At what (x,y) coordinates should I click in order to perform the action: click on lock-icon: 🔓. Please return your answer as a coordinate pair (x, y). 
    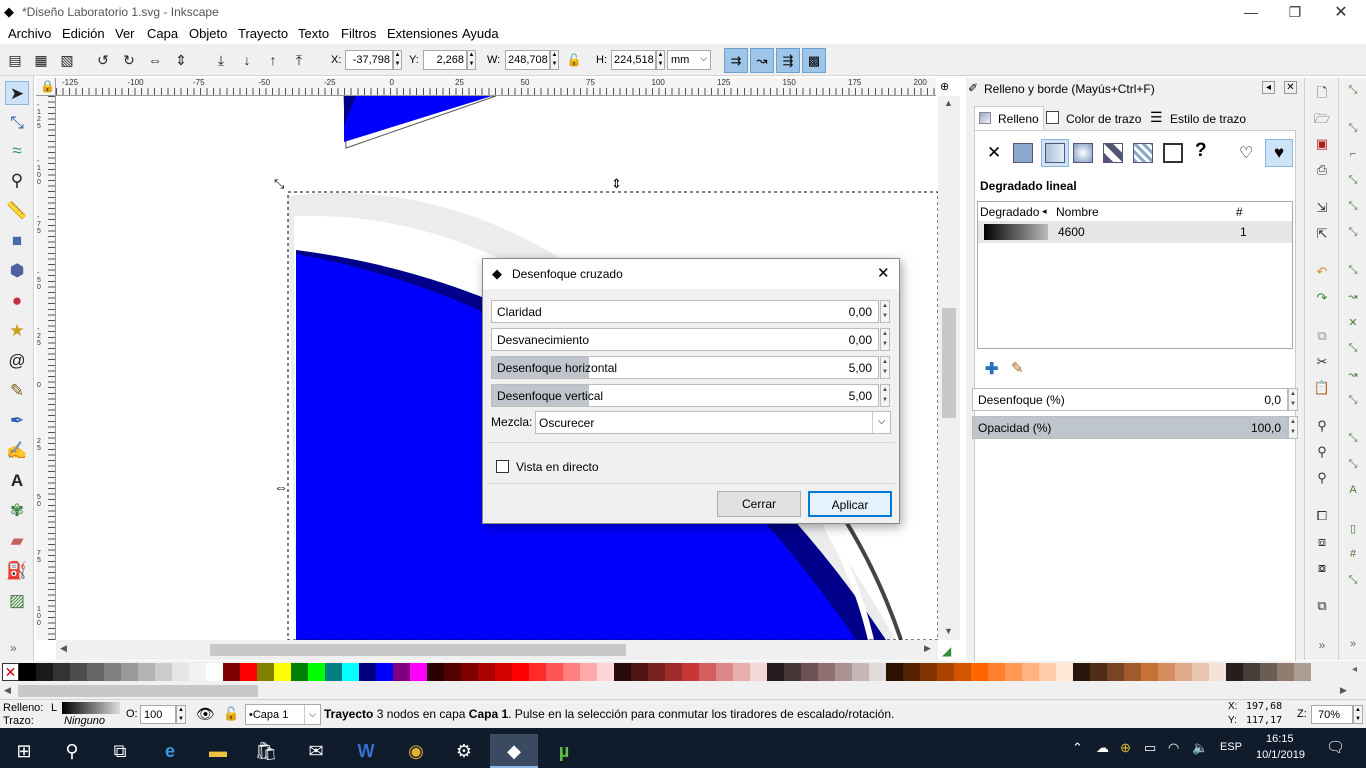
    Looking at the image, I should click on (574, 60).